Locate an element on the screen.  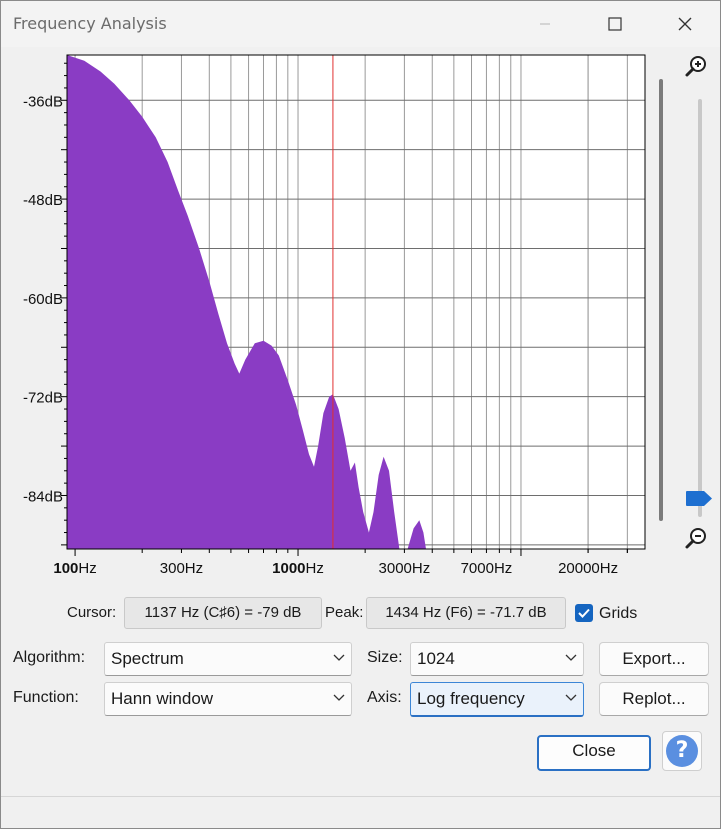
x-tick-label: 1000Hz is located at coordinates (298, 568).